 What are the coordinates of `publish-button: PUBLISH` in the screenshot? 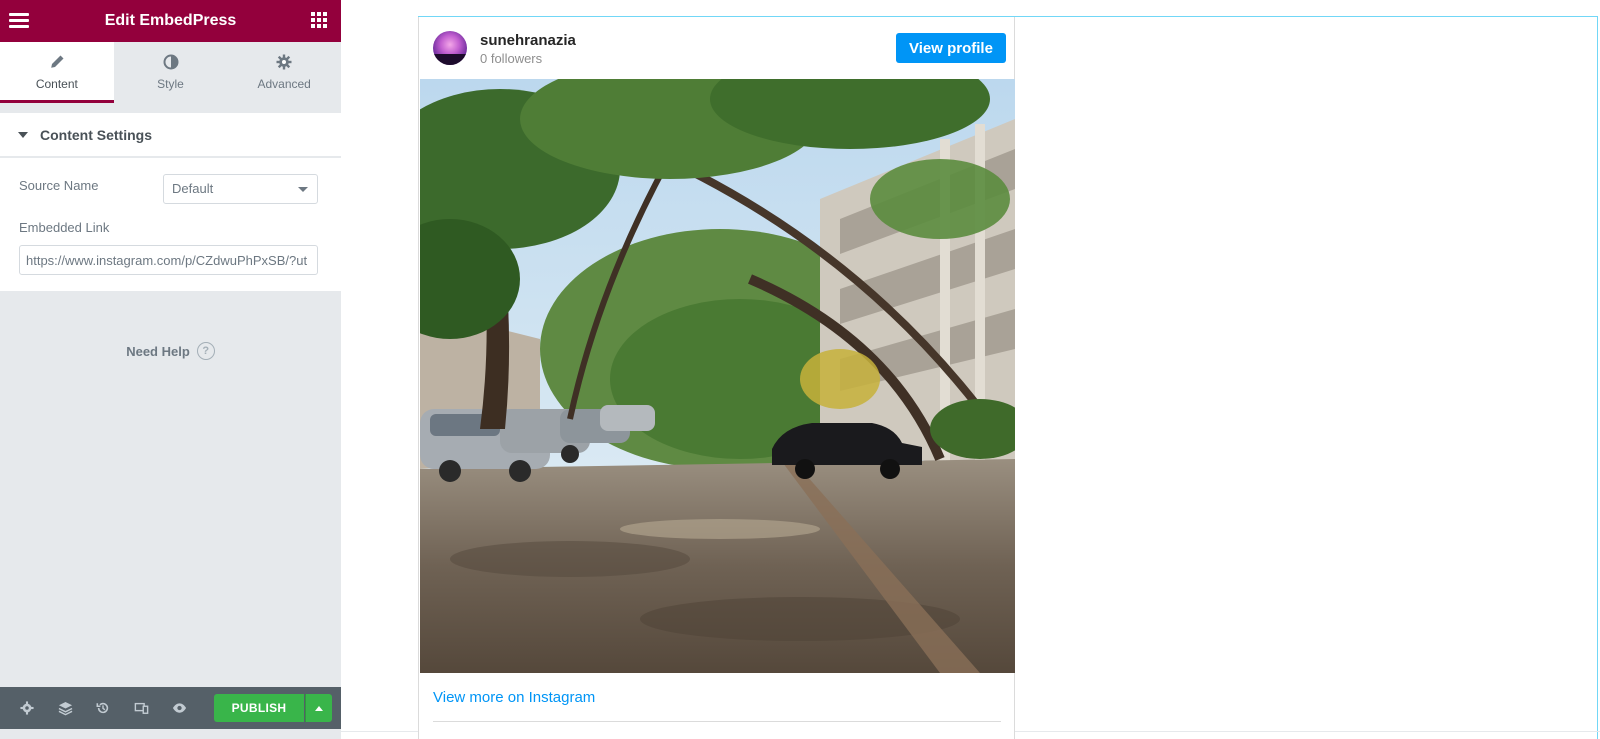 It's located at (259, 708).